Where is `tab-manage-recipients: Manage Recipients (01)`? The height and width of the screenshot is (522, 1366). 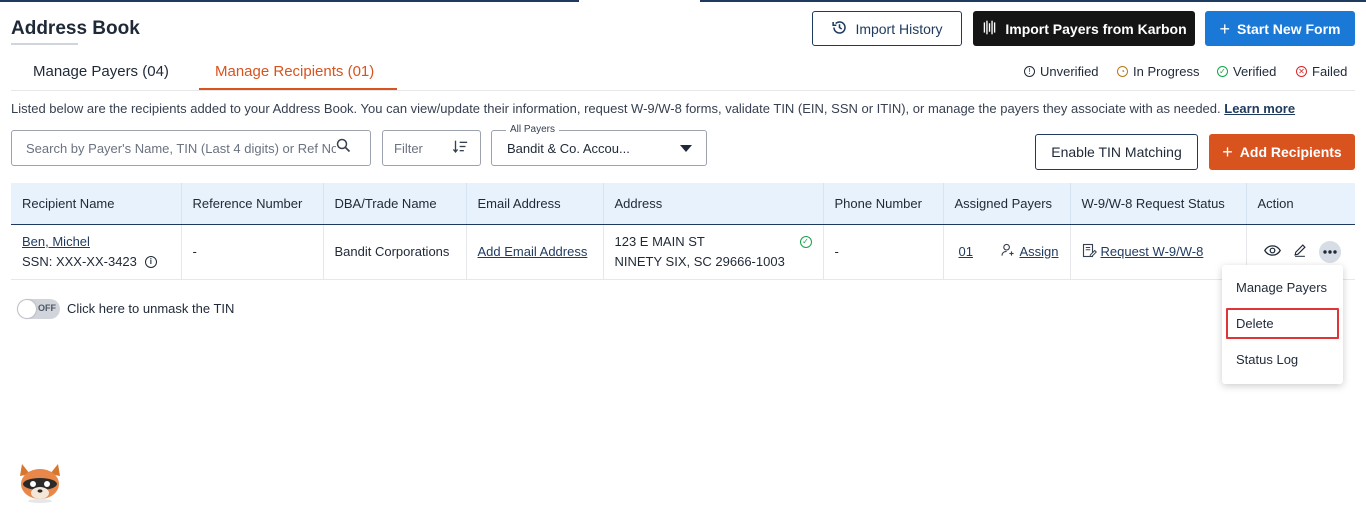 tab-manage-recipients: Manage Recipients (01) is located at coordinates (294, 71).